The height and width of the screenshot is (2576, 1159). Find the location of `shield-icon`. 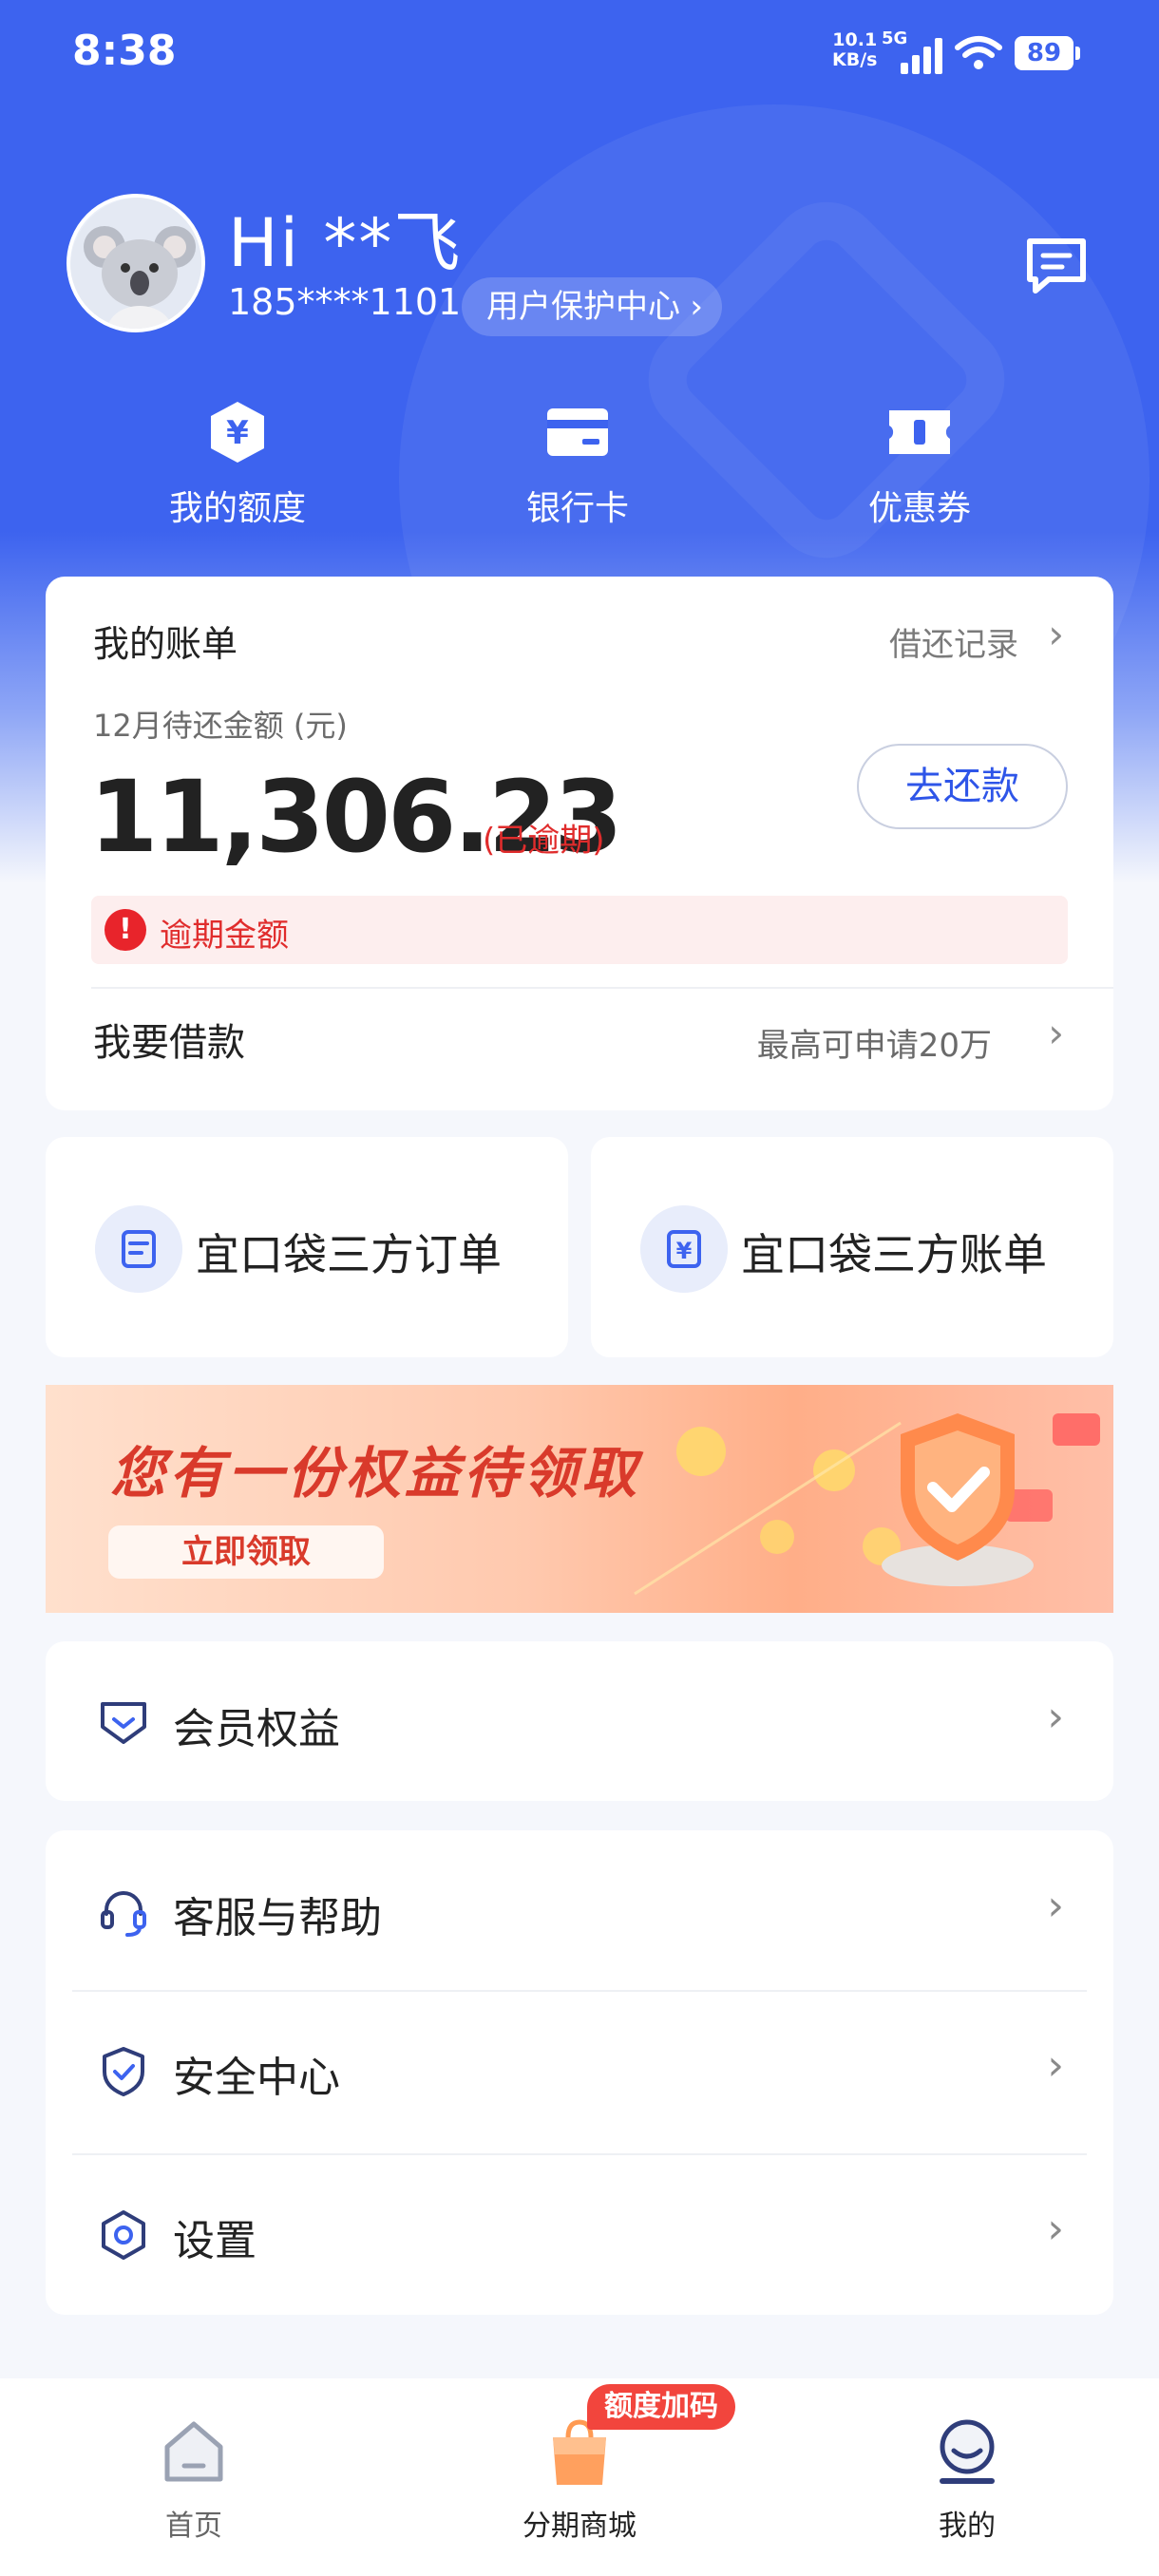

shield-icon is located at coordinates (123, 2071).